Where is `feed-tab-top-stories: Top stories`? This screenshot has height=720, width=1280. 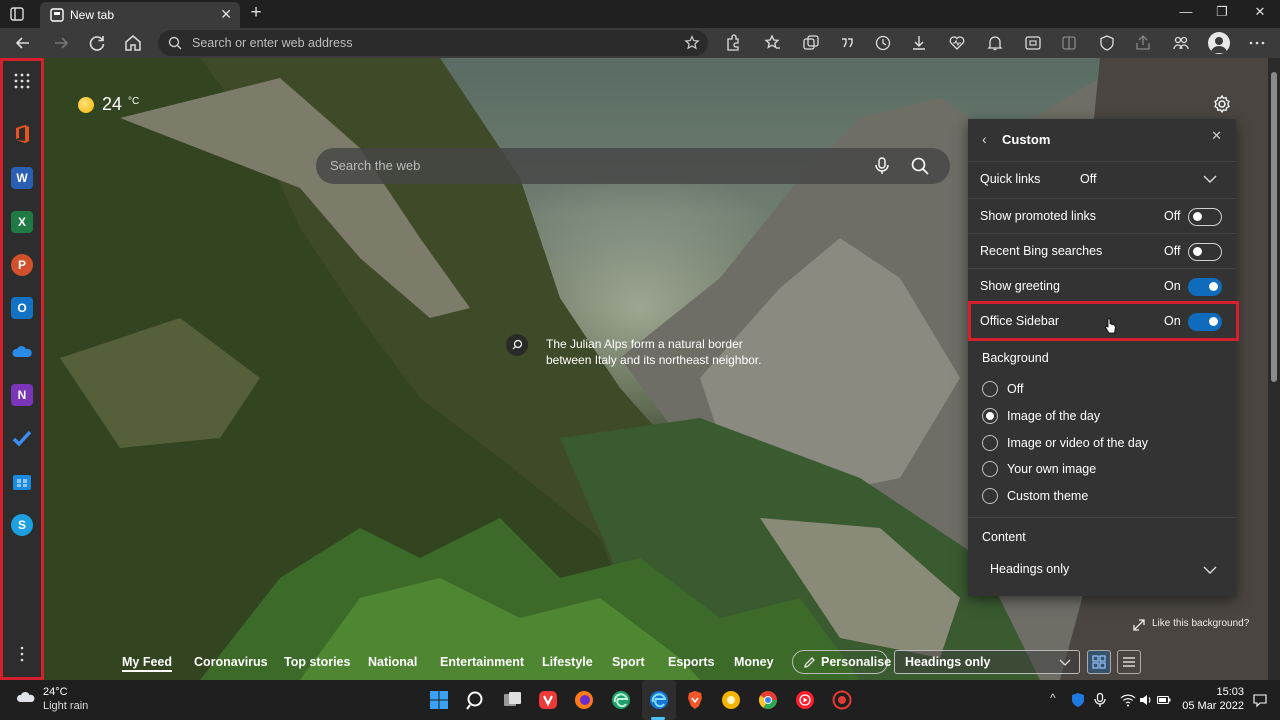
feed-tab-top-stories: Top stories is located at coordinates (317, 662).